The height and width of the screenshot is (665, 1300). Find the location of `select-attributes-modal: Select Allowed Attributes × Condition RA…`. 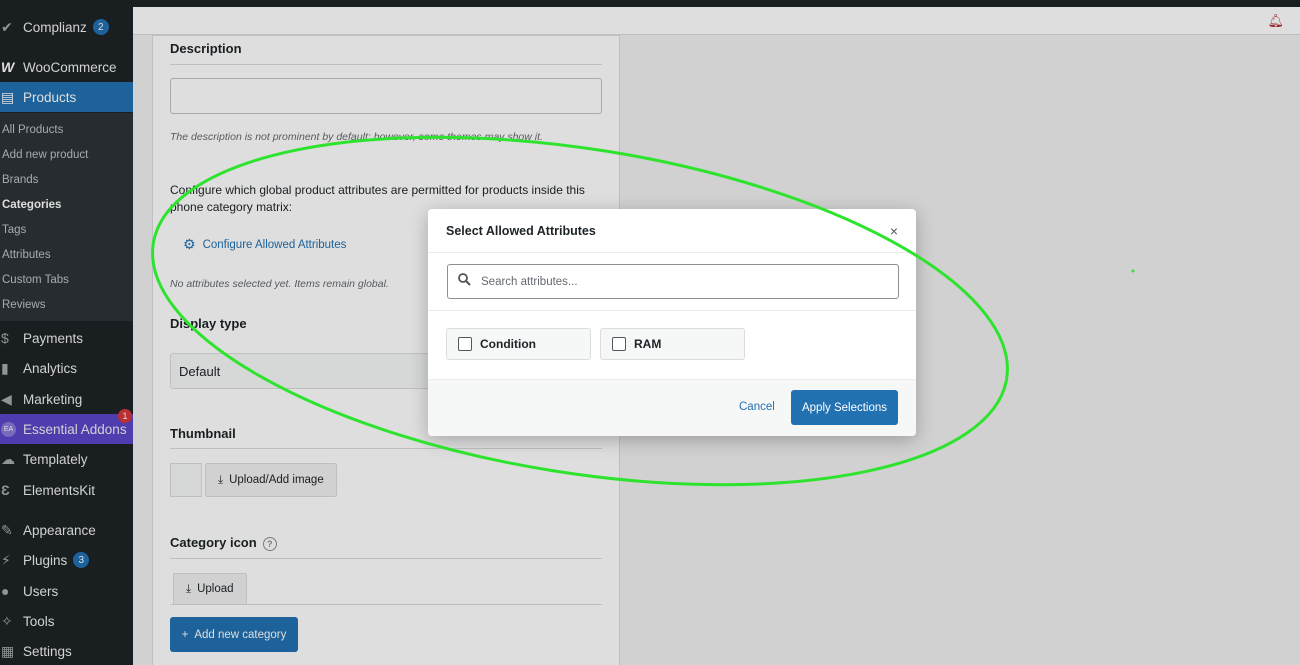

select-attributes-modal: Select Allowed Attributes × Condition RA… is located at coordinates (672, 322).